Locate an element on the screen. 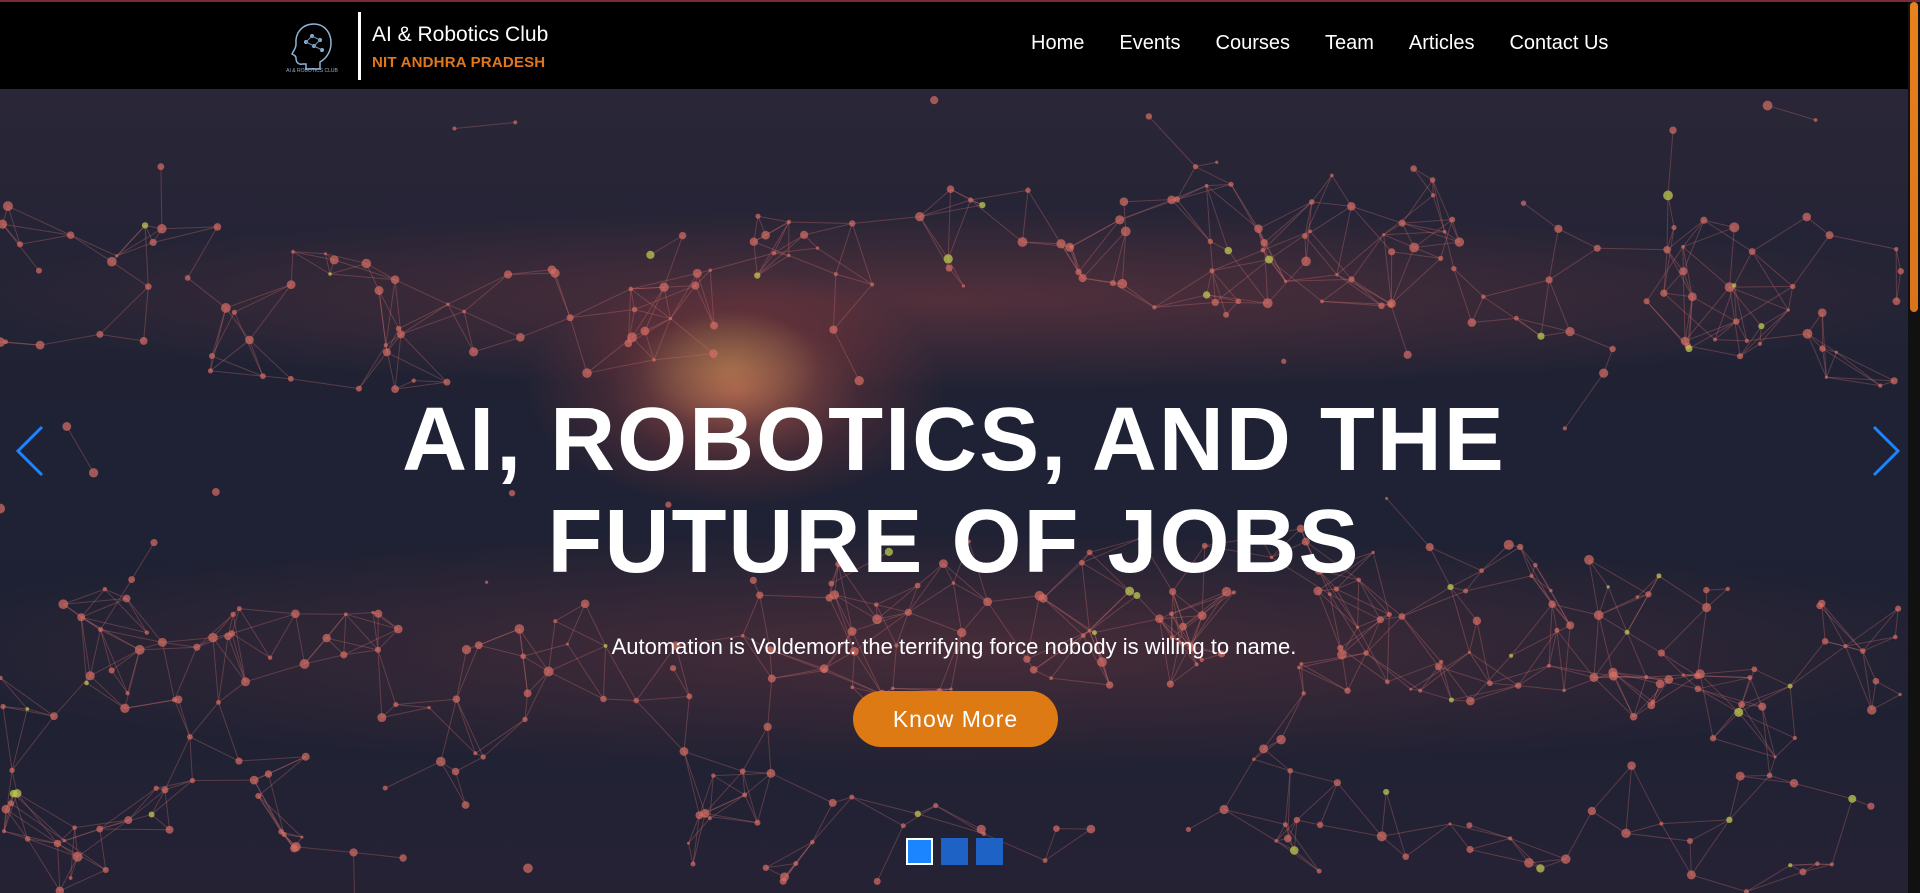 The height and width of the screenshot is (893, 1920). nav-item-events: Events is located at coordinates (1149, 43).